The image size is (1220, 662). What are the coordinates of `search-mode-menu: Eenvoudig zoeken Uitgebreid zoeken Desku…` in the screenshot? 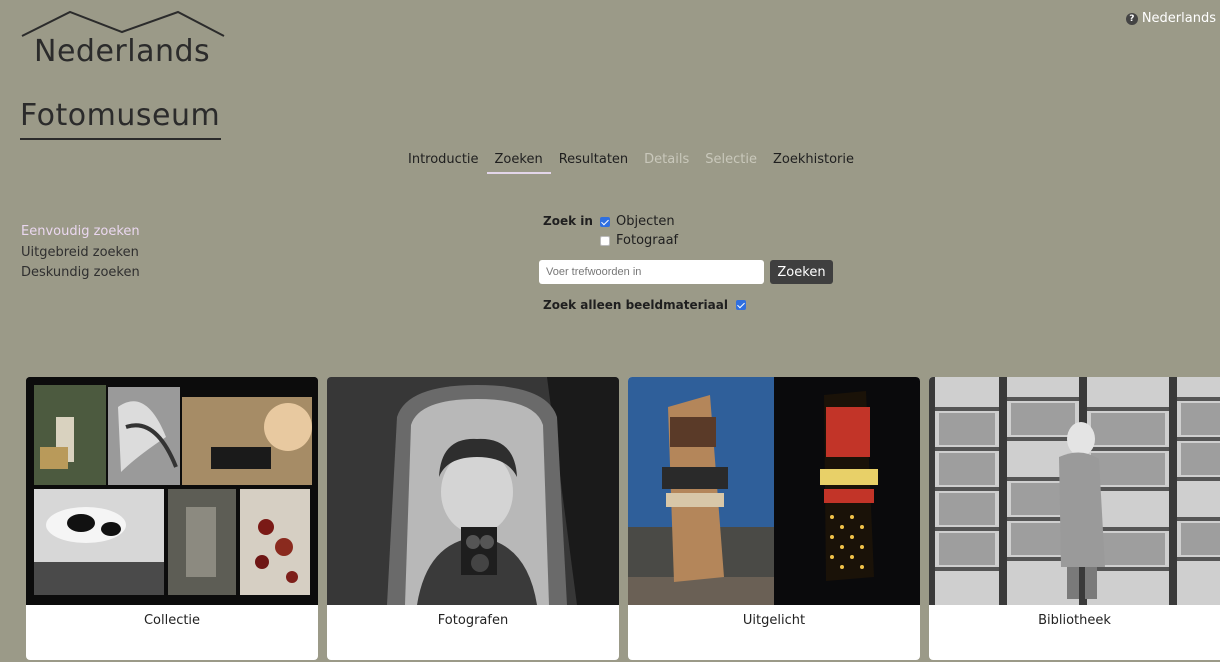 It's located at (80, 253).